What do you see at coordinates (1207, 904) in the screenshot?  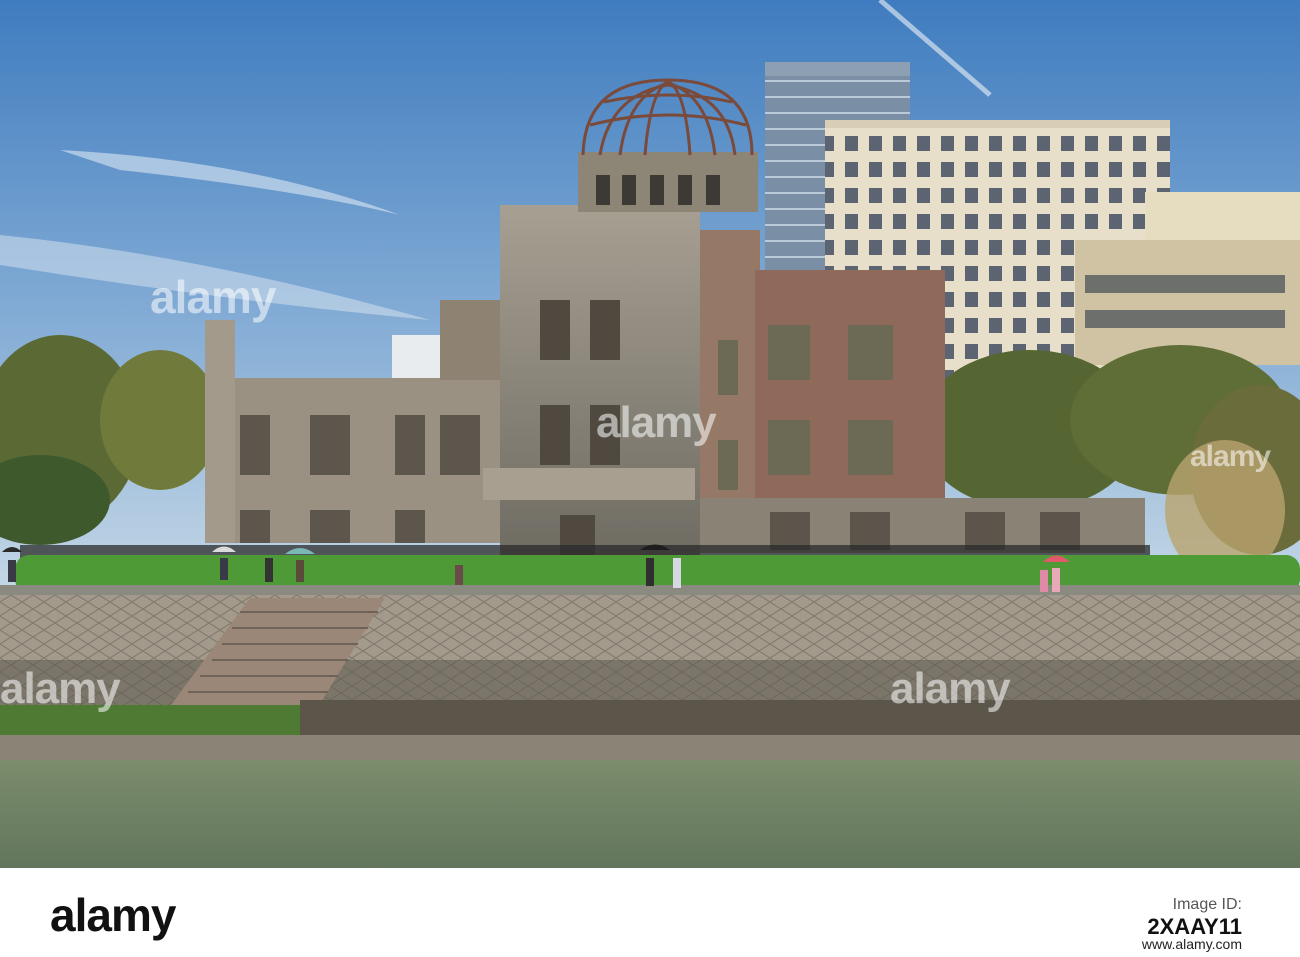 I see `image-id-label: Image ID:` at bounding box center [1207, 904].